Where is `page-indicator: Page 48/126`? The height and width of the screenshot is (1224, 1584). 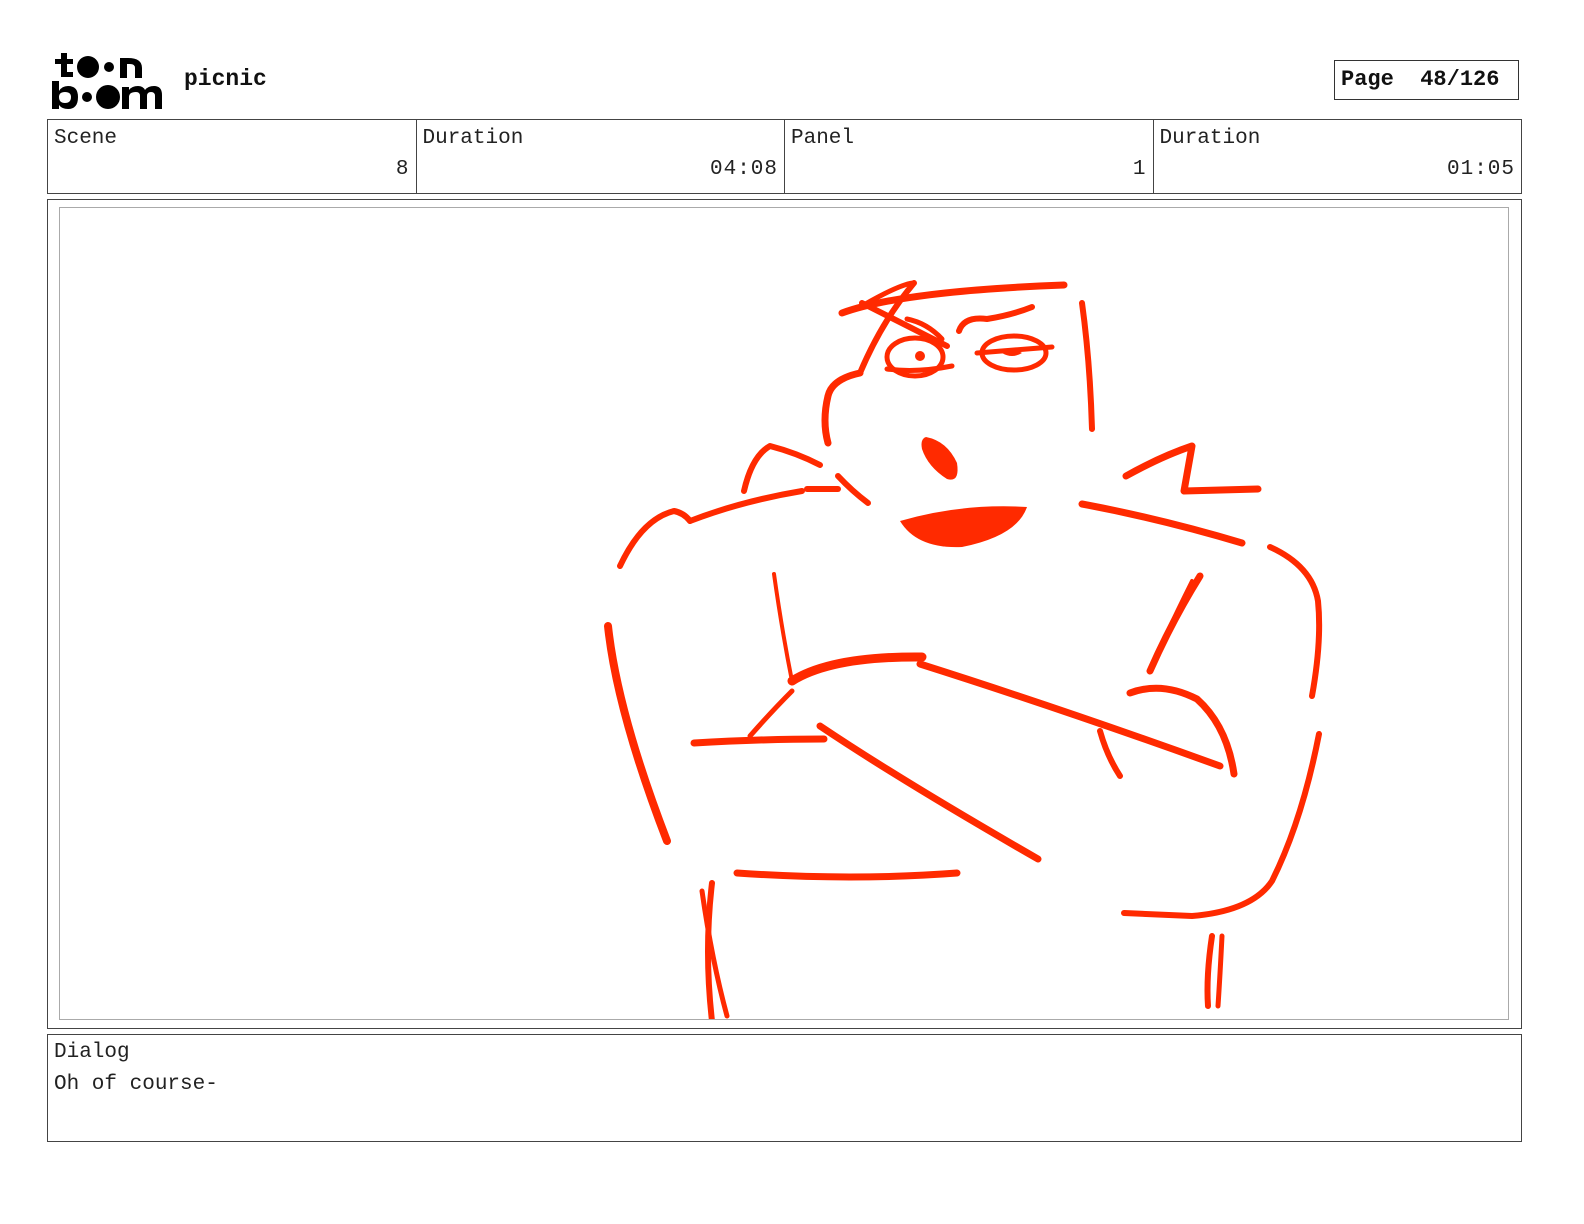
page-indicator: Page 48/126 is located at coordinates (1426, 80).